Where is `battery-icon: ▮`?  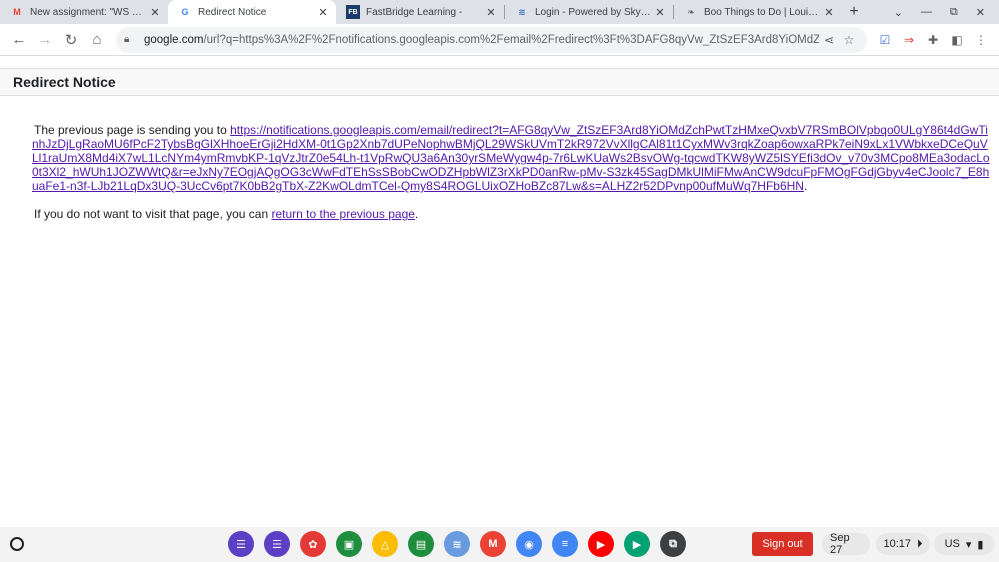 battery-icon: ▮ is located at coordinates (980, 544).